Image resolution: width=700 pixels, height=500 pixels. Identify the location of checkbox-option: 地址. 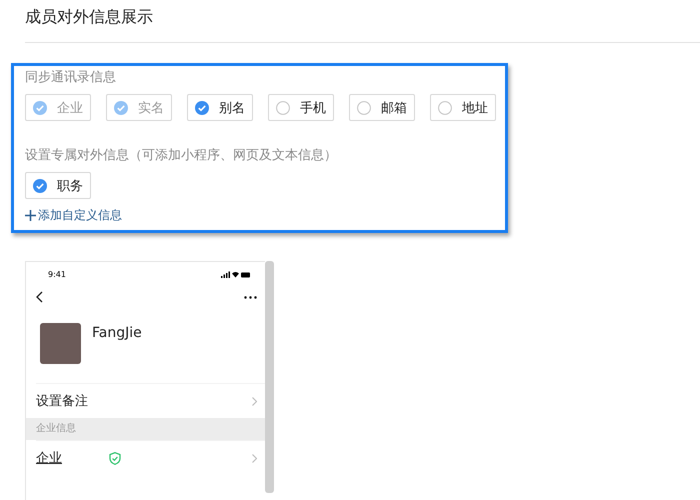
(463, 107).